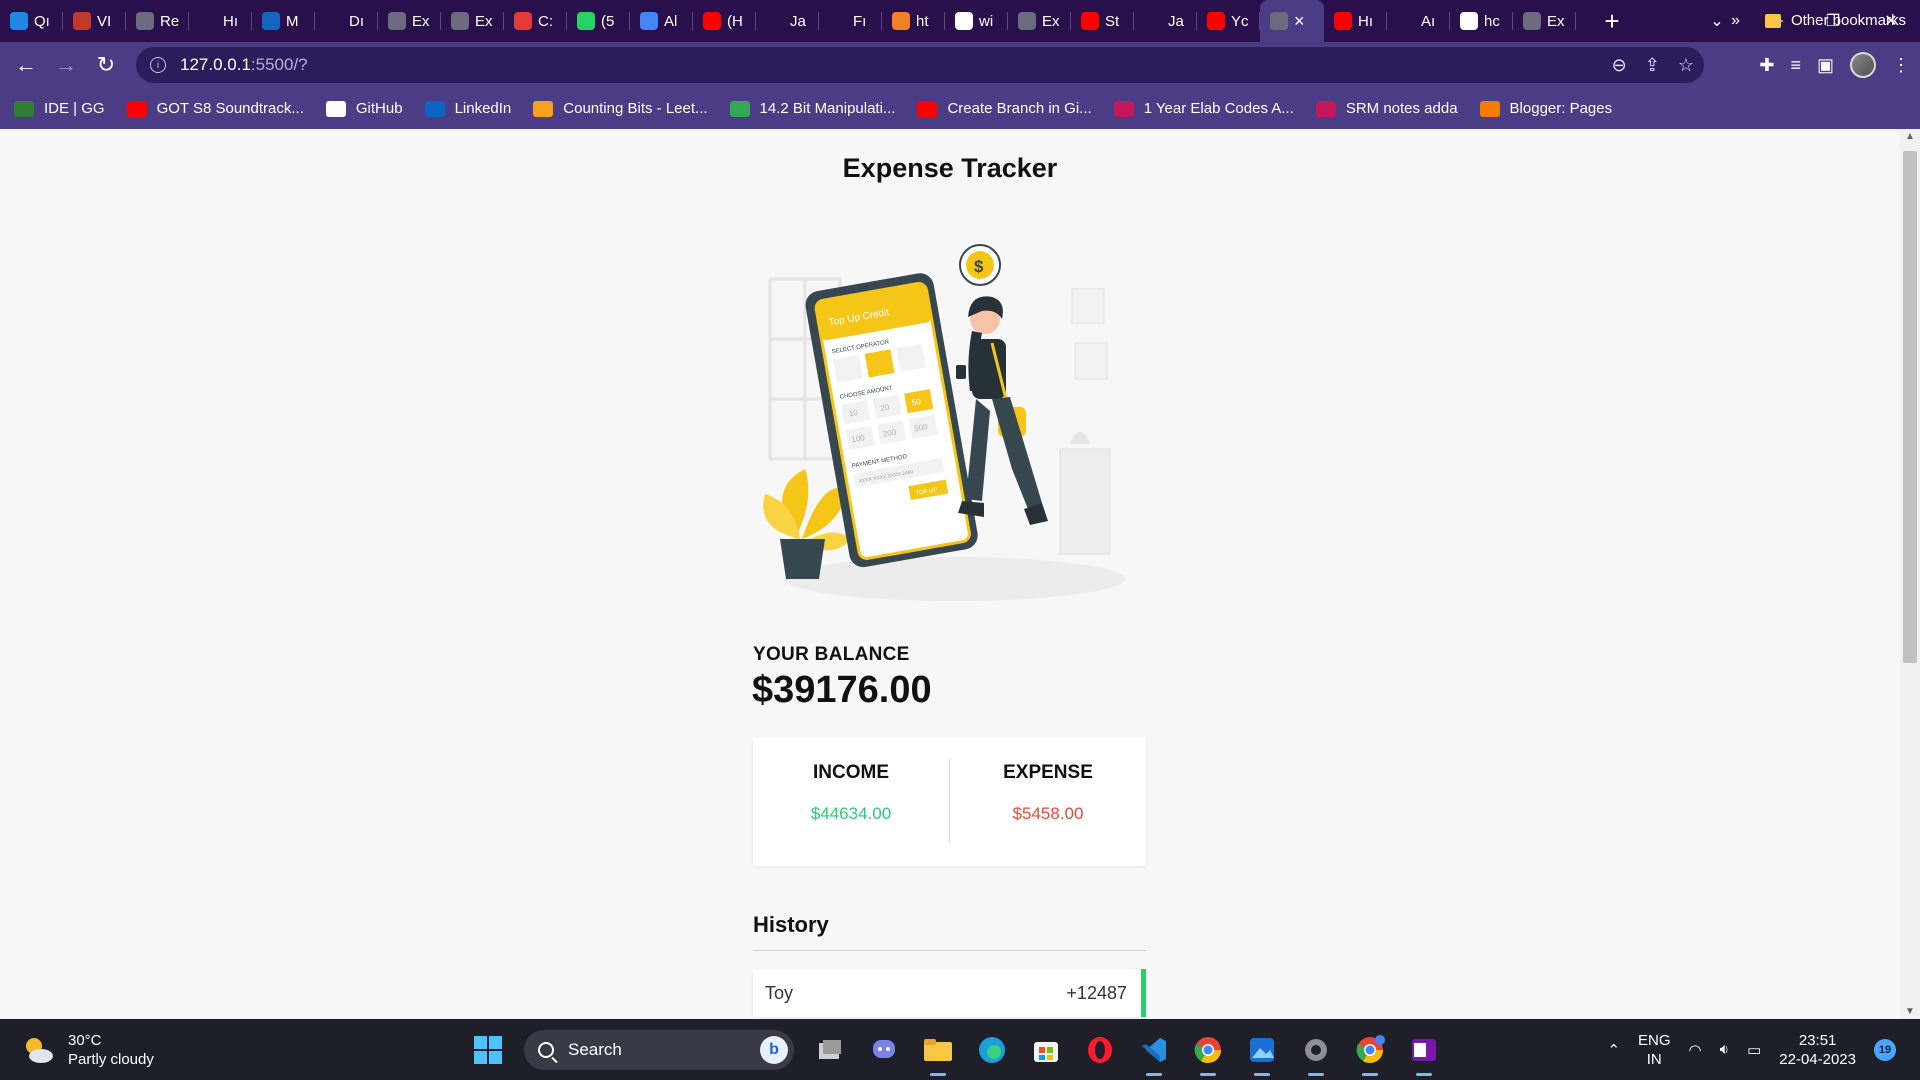 This screenshot has width=1920, height=1080. What do you see at coordinates (1424, 1054) in the screenshot?
I see `onenote-icon` at bounding box center [1424, 1054].